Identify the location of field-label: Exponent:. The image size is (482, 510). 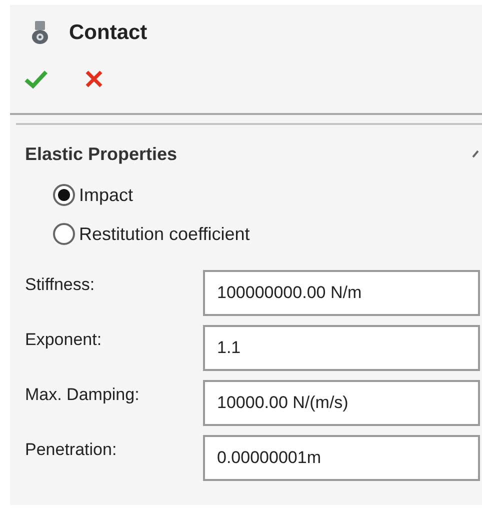
(64, 339).